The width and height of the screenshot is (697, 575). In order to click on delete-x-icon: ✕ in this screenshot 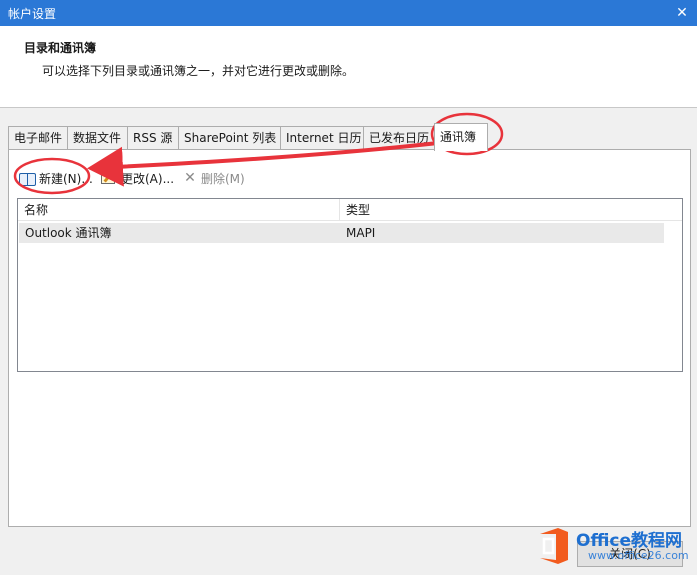, I will do `click(190, 178)`.